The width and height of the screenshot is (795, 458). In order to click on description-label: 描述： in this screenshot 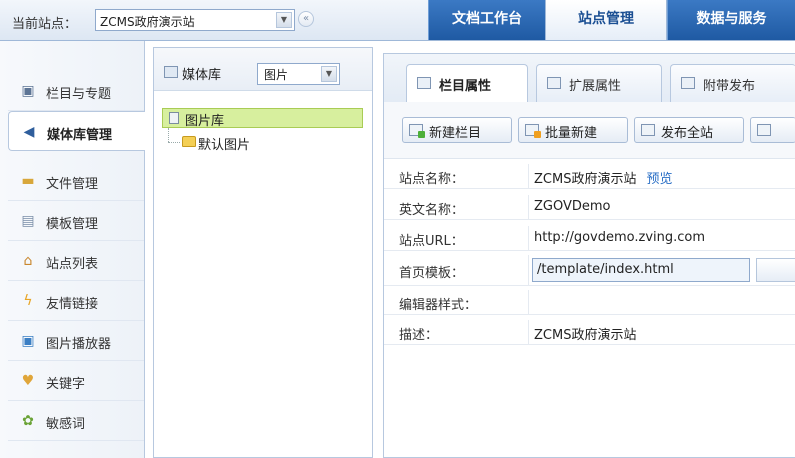, I will do `click(419, 335)`.